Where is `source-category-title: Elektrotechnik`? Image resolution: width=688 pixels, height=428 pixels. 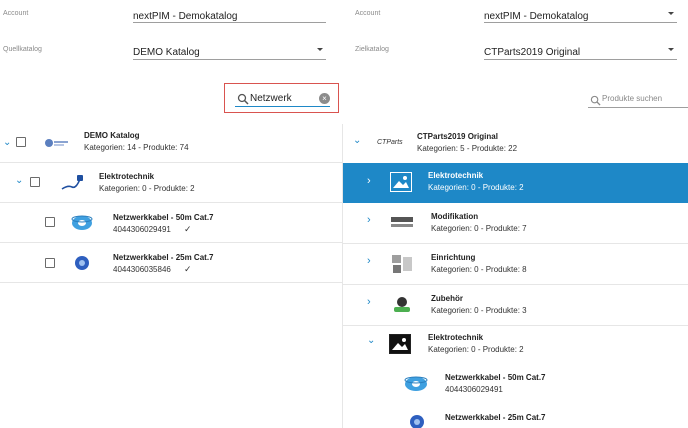
source-category-title: Elektrotechnik is located at coordinates (127, 176).